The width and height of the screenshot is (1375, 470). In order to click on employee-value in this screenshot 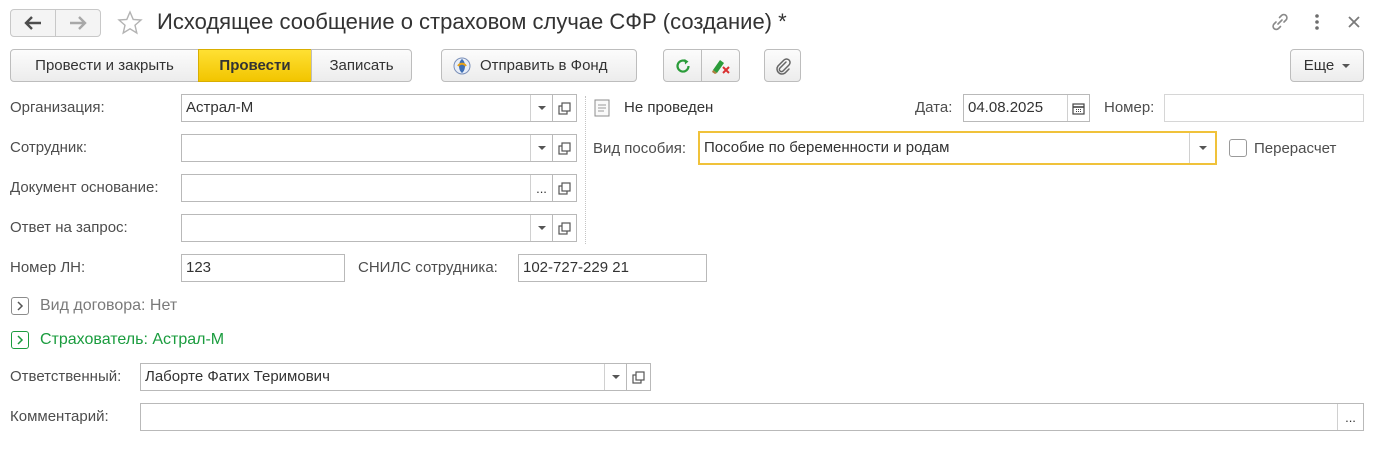, I will do `click(356, 148)`.